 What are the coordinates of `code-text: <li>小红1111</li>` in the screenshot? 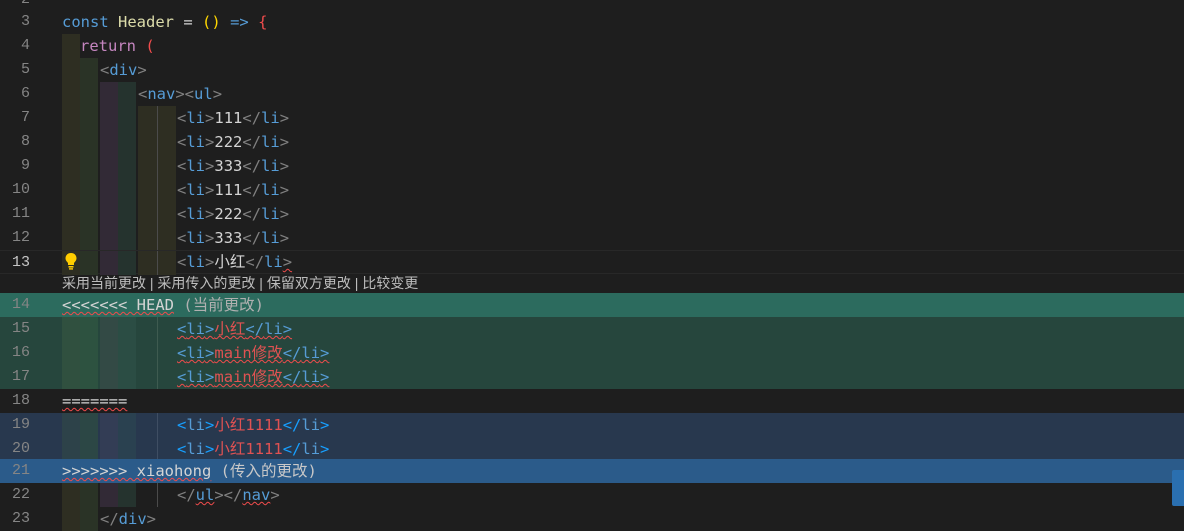 It's located at (253, 425).